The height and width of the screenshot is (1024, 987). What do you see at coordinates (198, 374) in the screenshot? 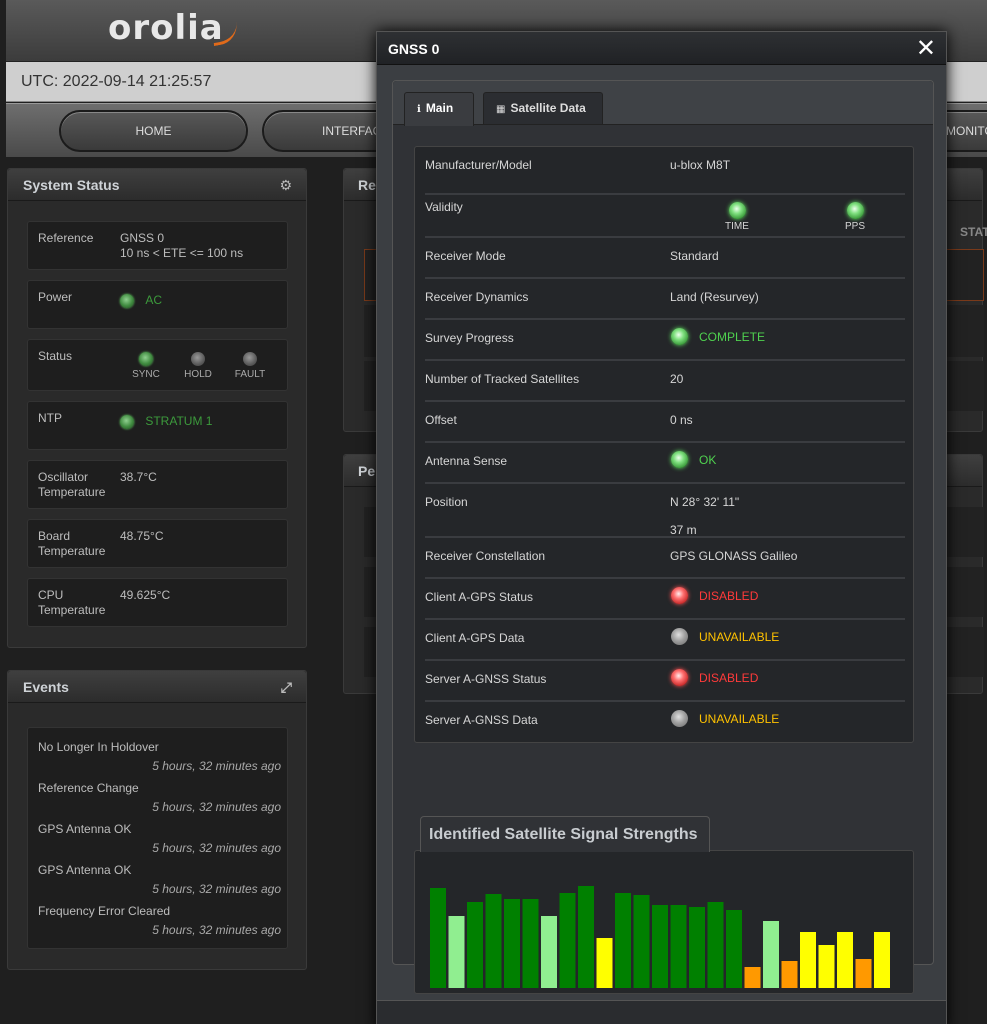
I see `hold-label: HOLD` at bounding box center [198, 374].